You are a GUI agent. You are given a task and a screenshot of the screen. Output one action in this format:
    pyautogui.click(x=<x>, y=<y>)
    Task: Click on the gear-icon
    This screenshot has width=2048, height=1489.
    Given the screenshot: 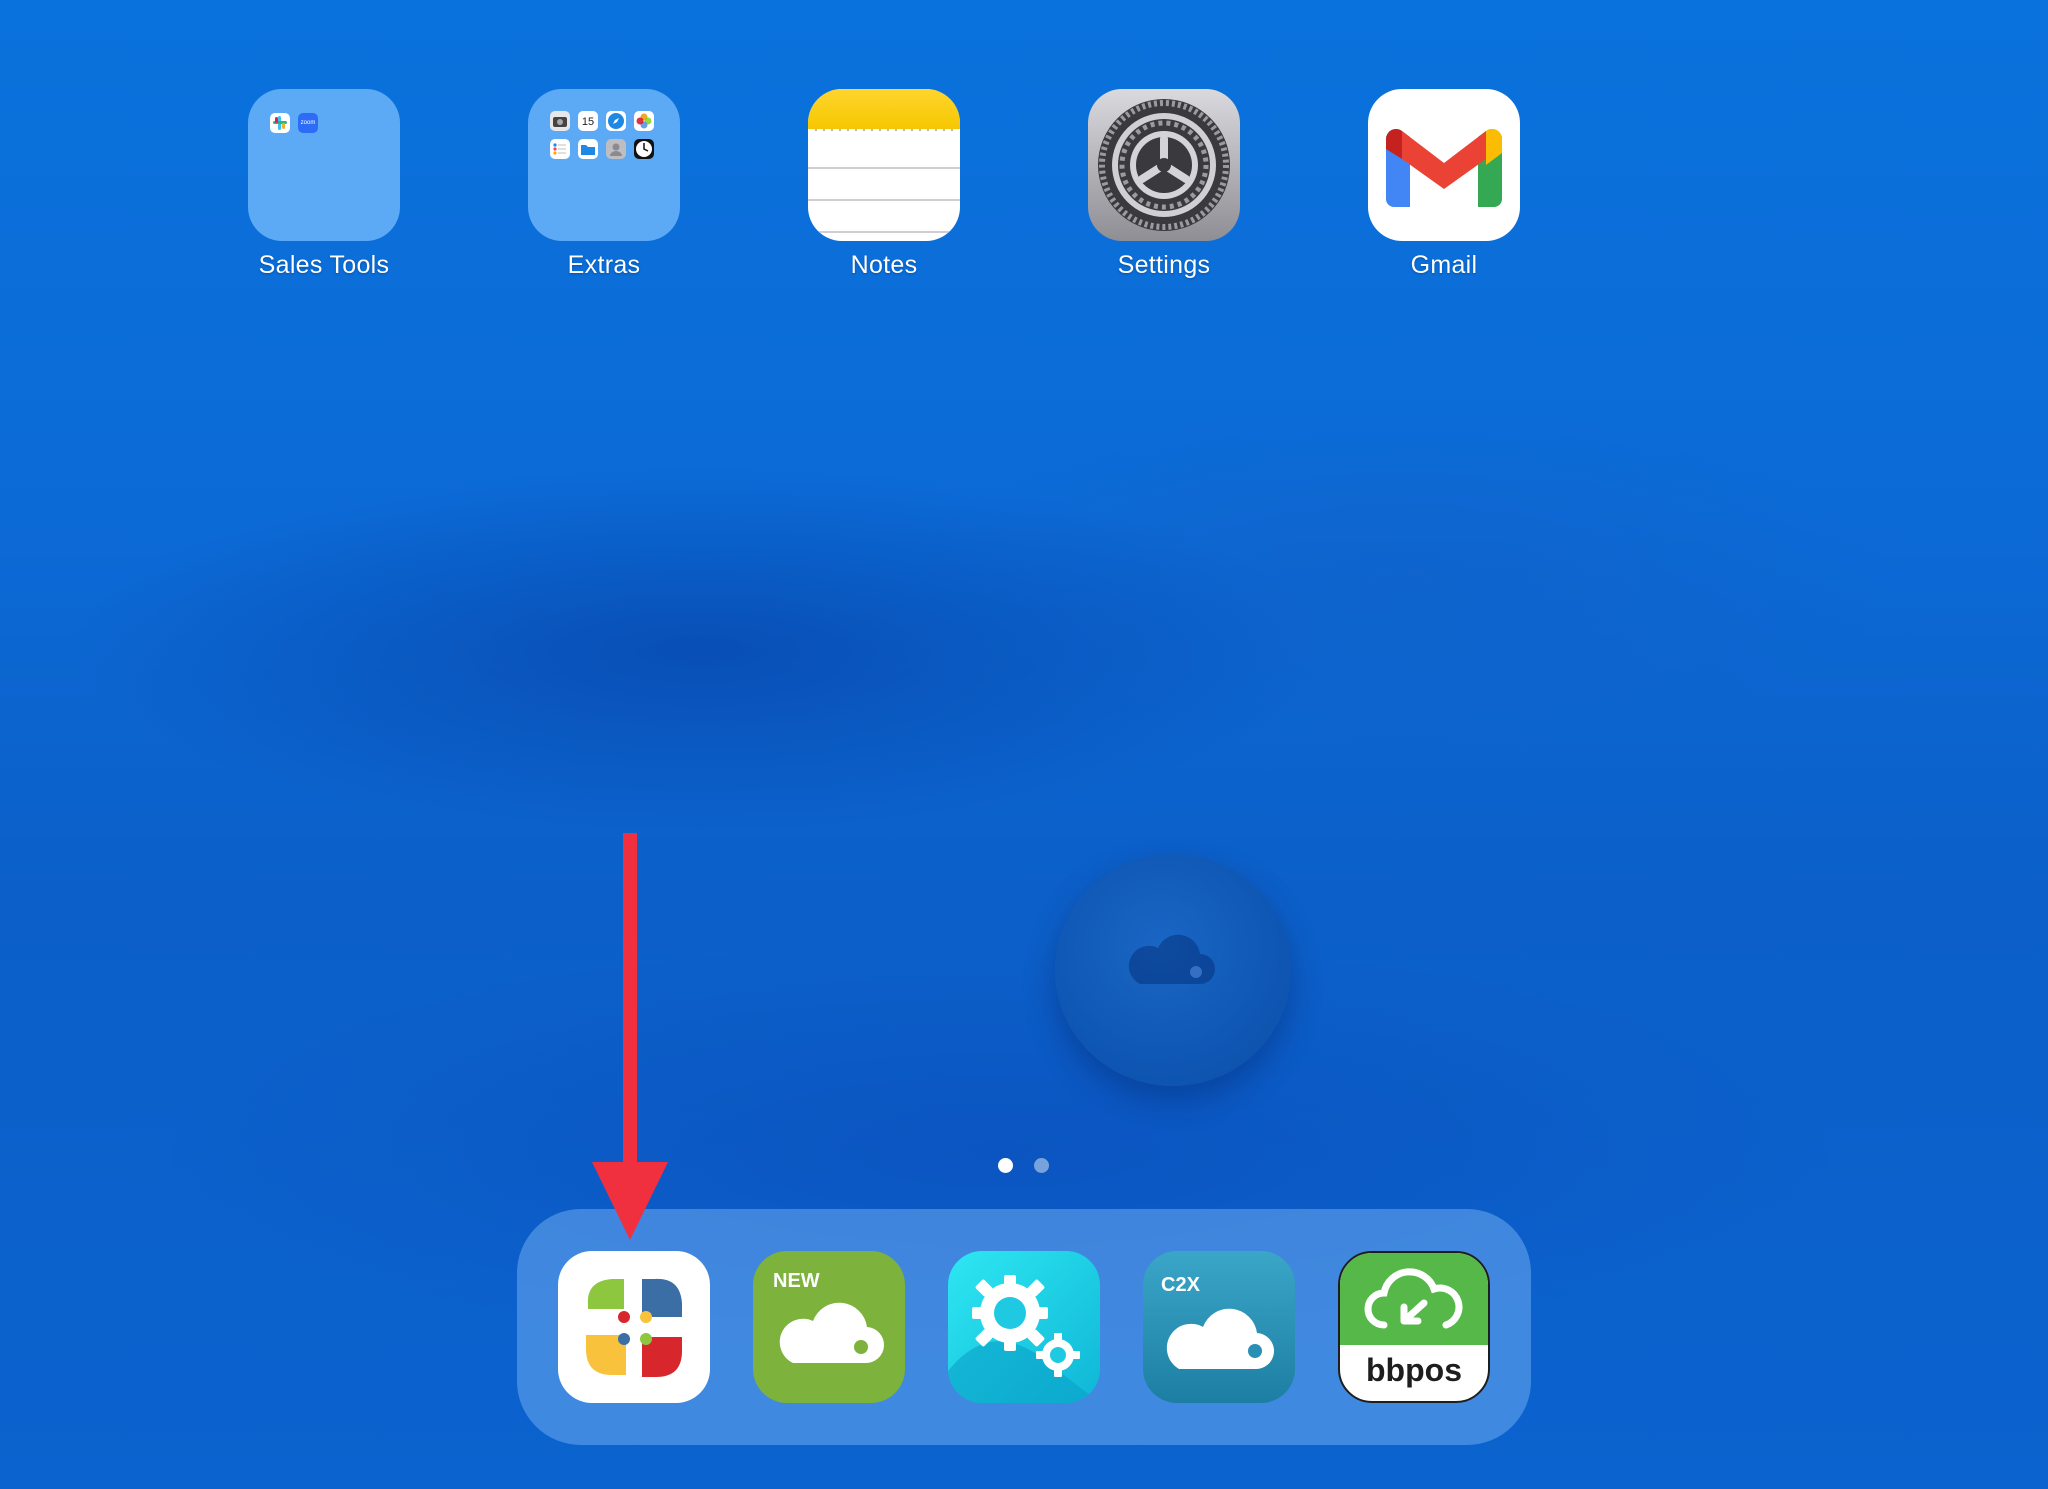 What is the action you would take?
    pyautogui.click(x=1164, y=165)
    